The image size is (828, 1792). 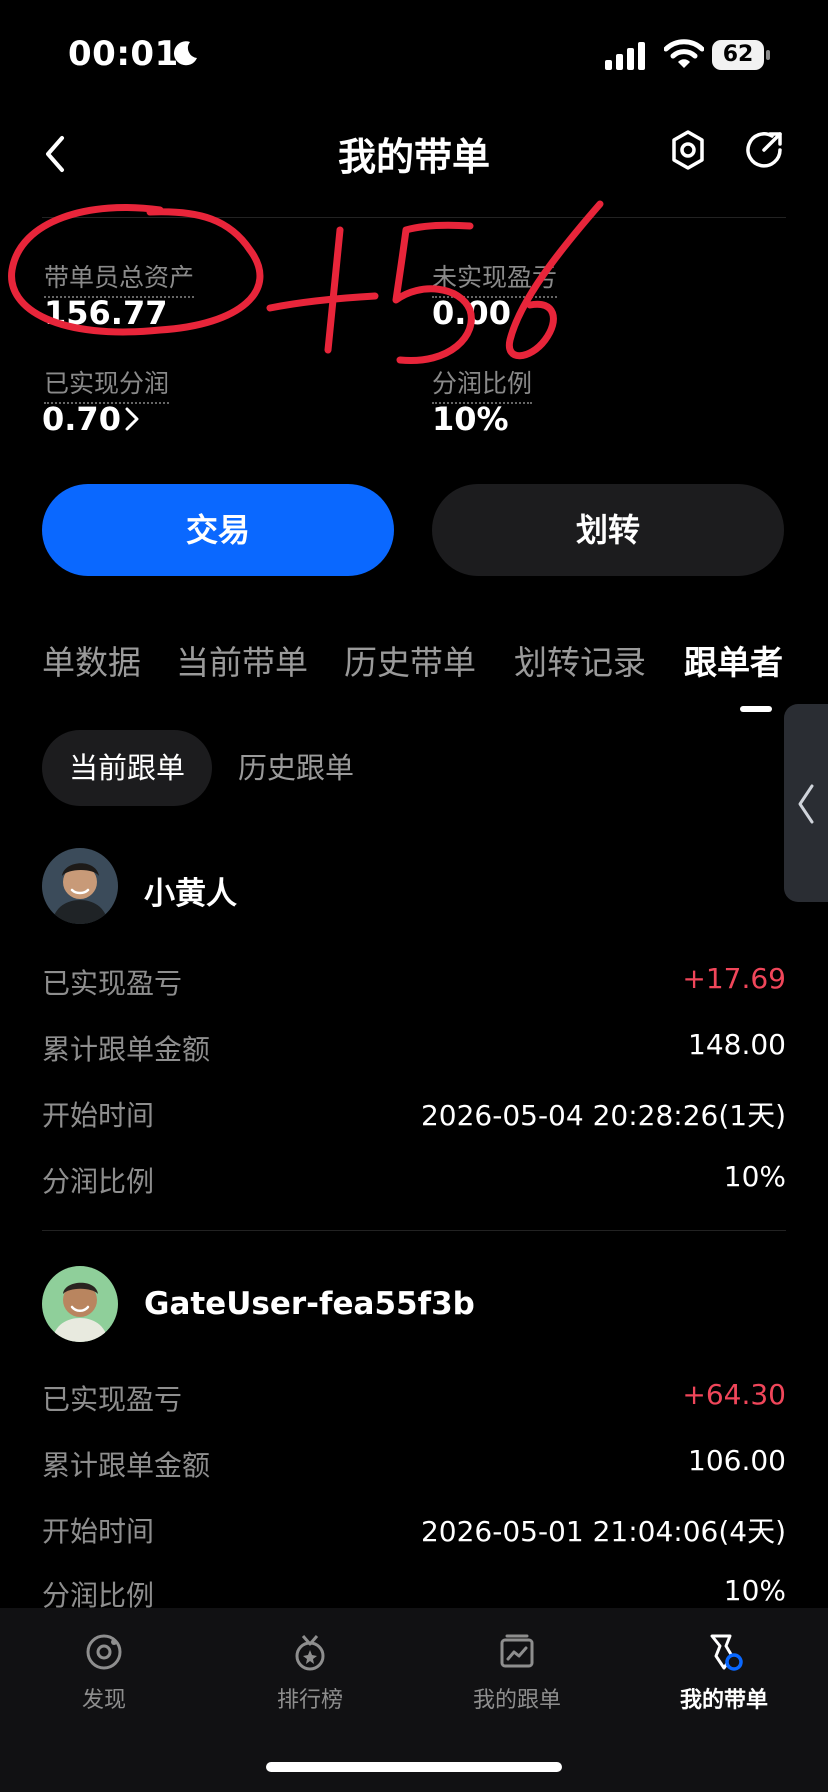 What do you see at coordinates (414, 217) in the screenshot?
I see `header-divider` at bounding box center [414, 217].